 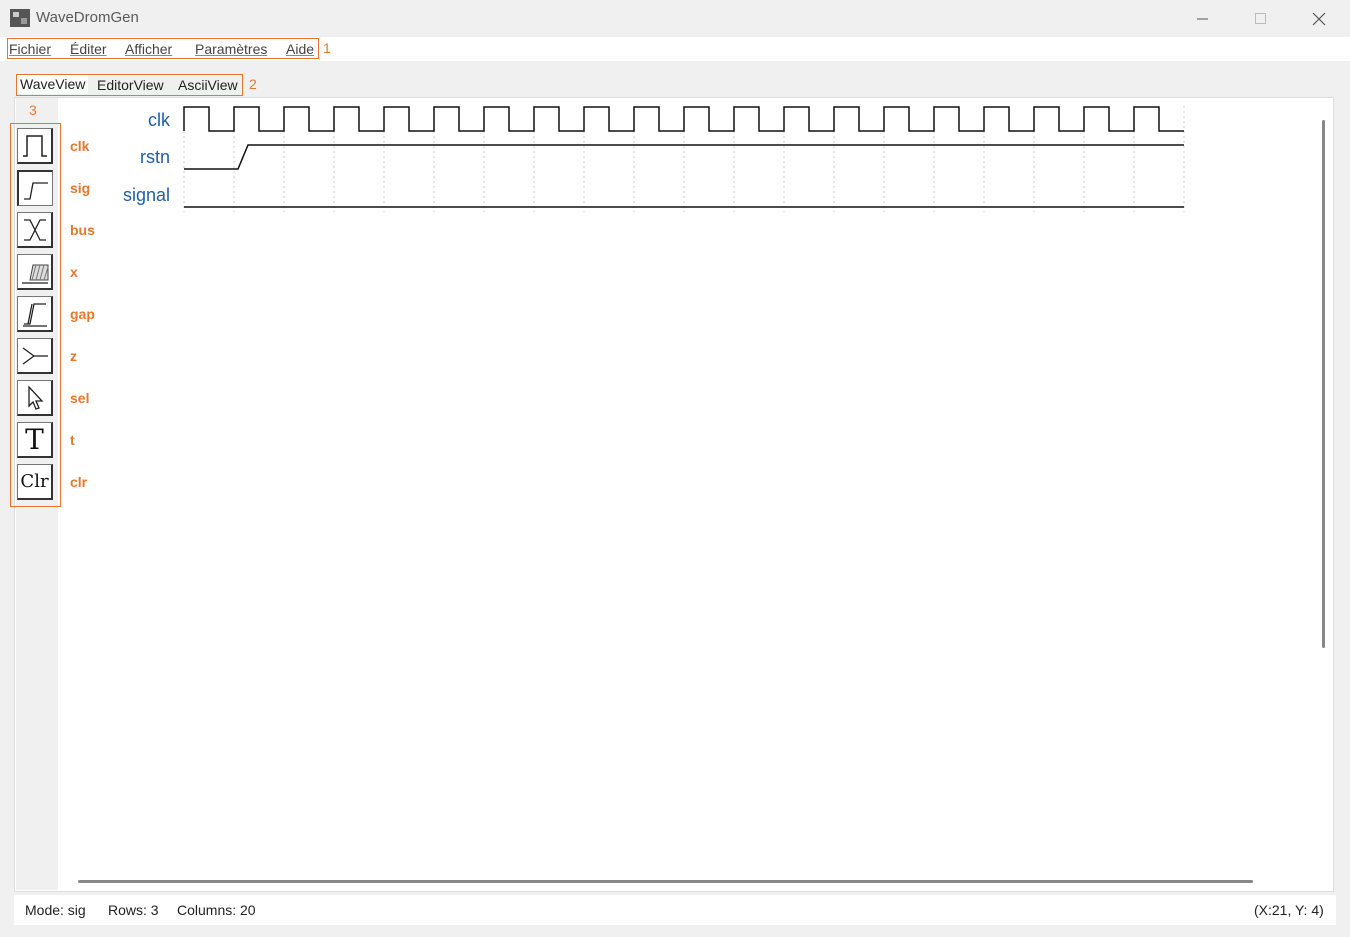 I want to click on tool-t-label: t, so click(x=72, y=440).